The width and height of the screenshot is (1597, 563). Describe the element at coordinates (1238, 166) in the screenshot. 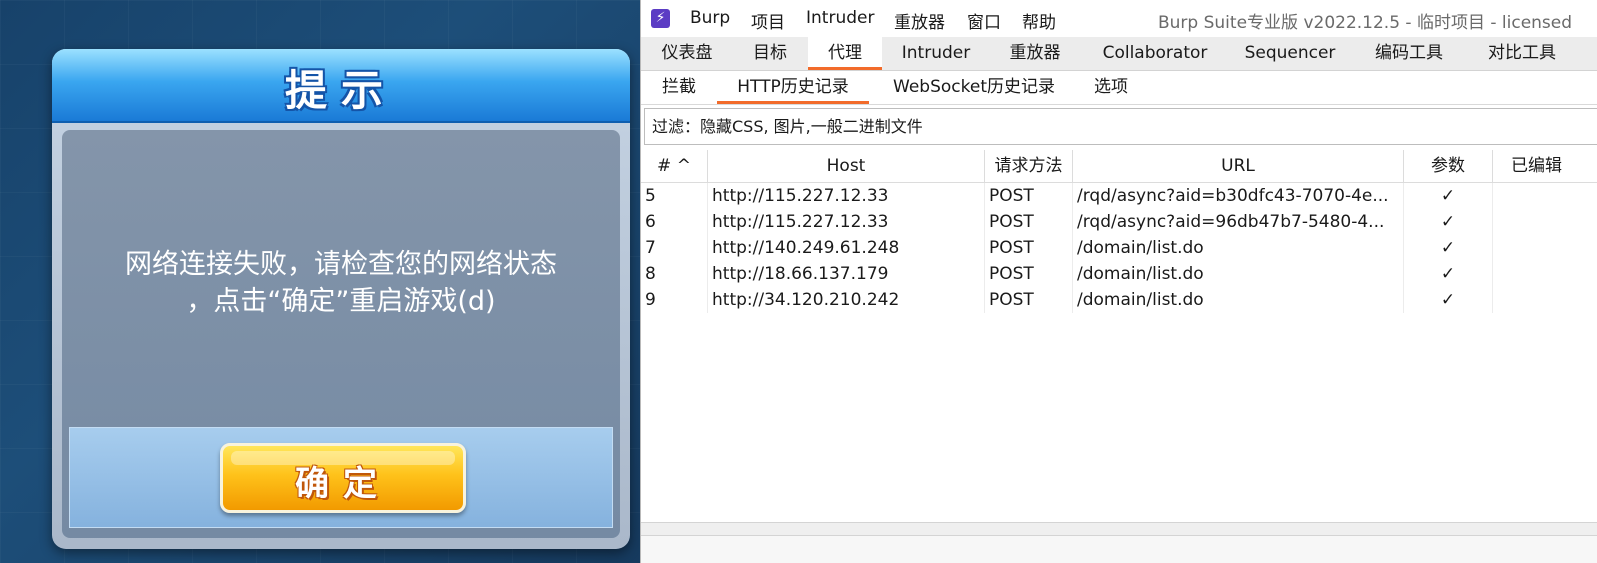

I see `column-header-url: URL` at that location.